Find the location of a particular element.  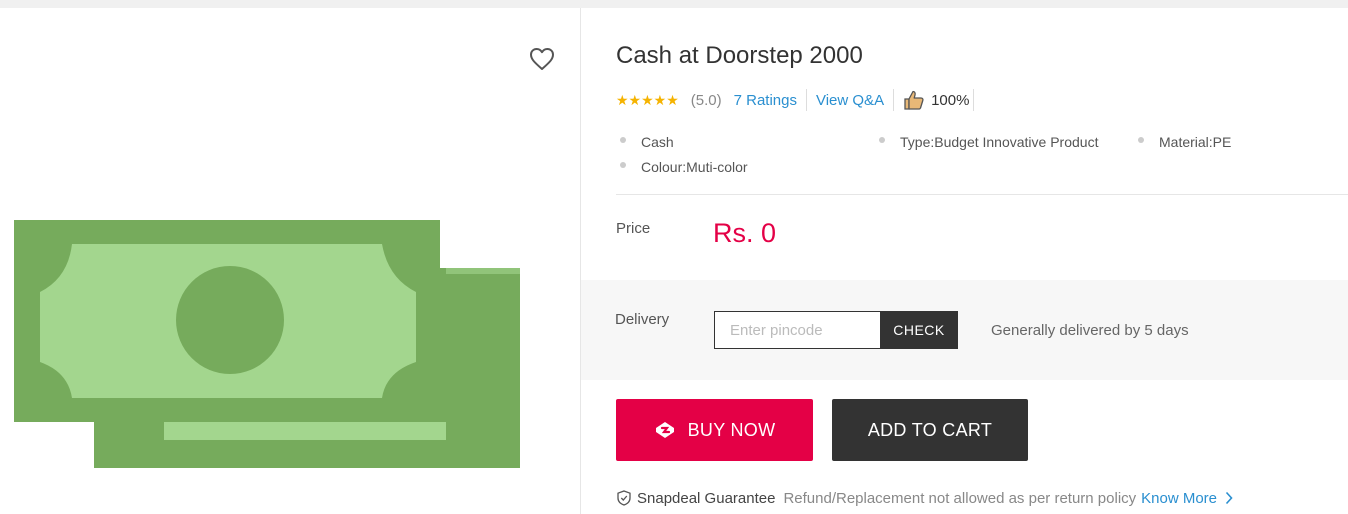

list-item: Colour:Muti-color is located at coordinates (684, 167).